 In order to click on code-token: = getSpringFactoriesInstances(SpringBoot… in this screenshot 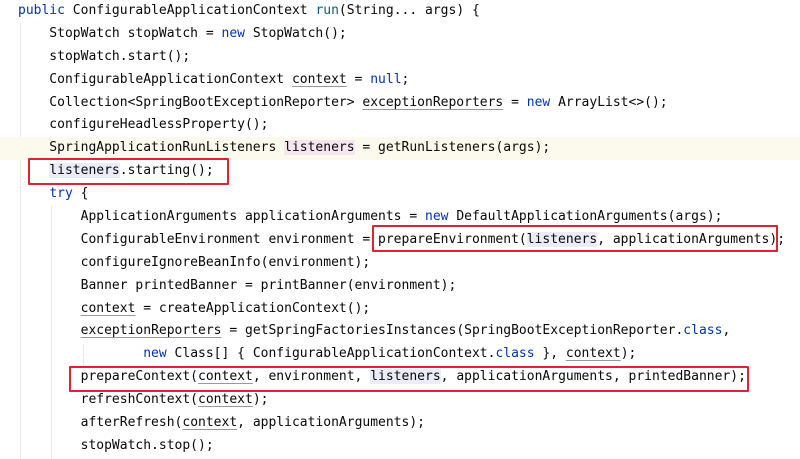, I will do `click(452, 331)`.